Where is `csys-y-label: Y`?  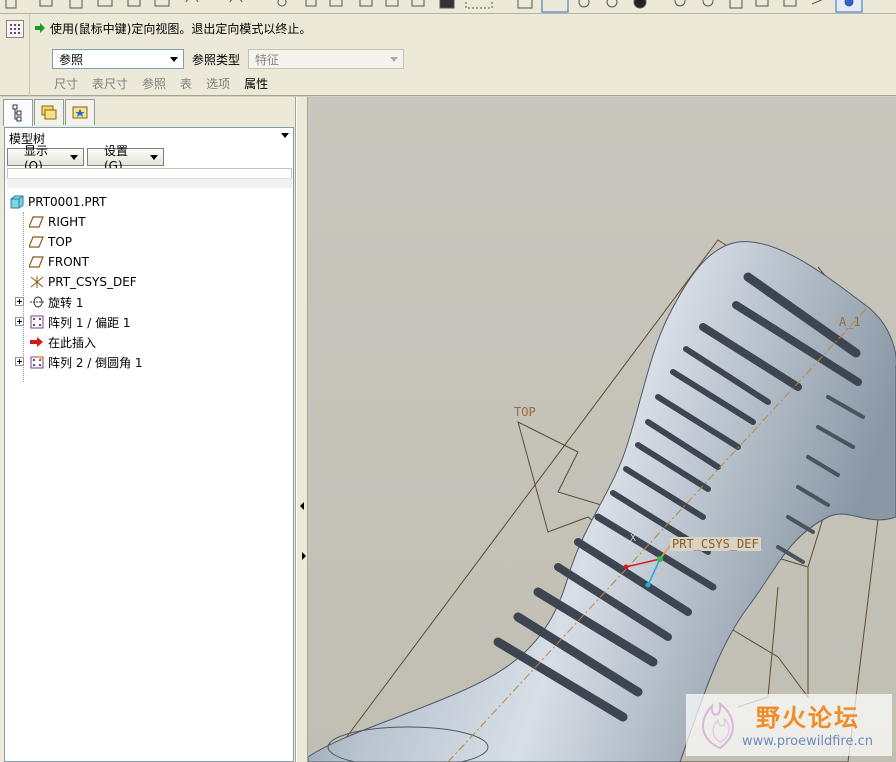
csys-y-label: Y is located at coordinates (683, 530).